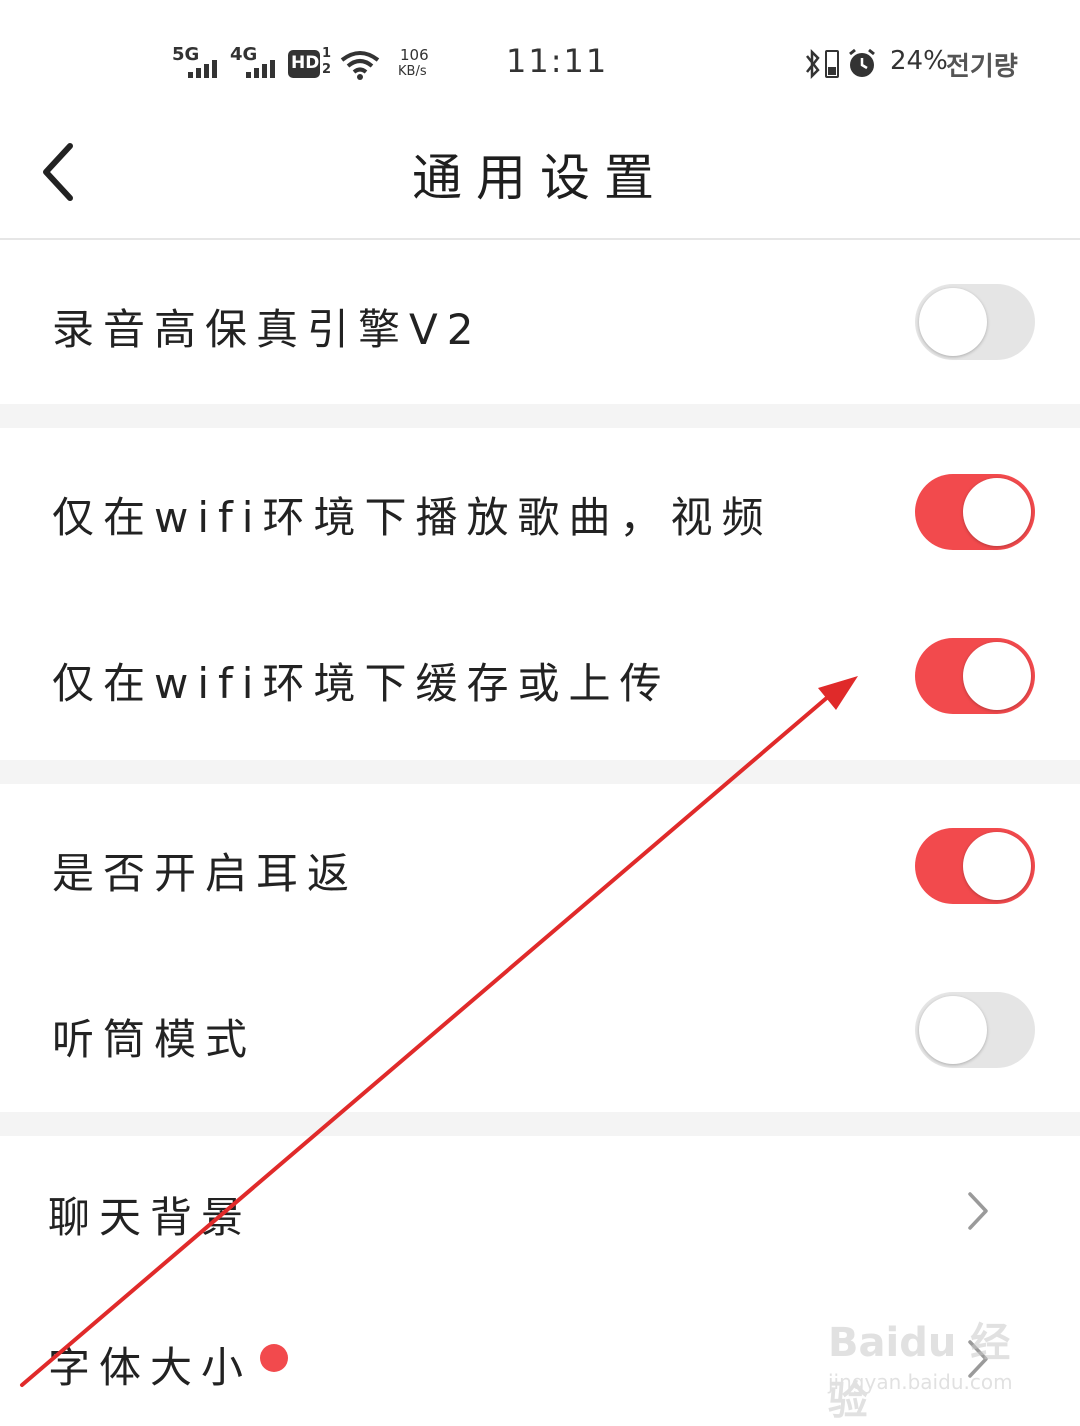 The height and width of the screenshot is (1426, 1080). Describe the element at coordinates (412, 517) in the screenshot. I see `setting-label: 仅在wifi环境下播放歌曲，视频` at that location.